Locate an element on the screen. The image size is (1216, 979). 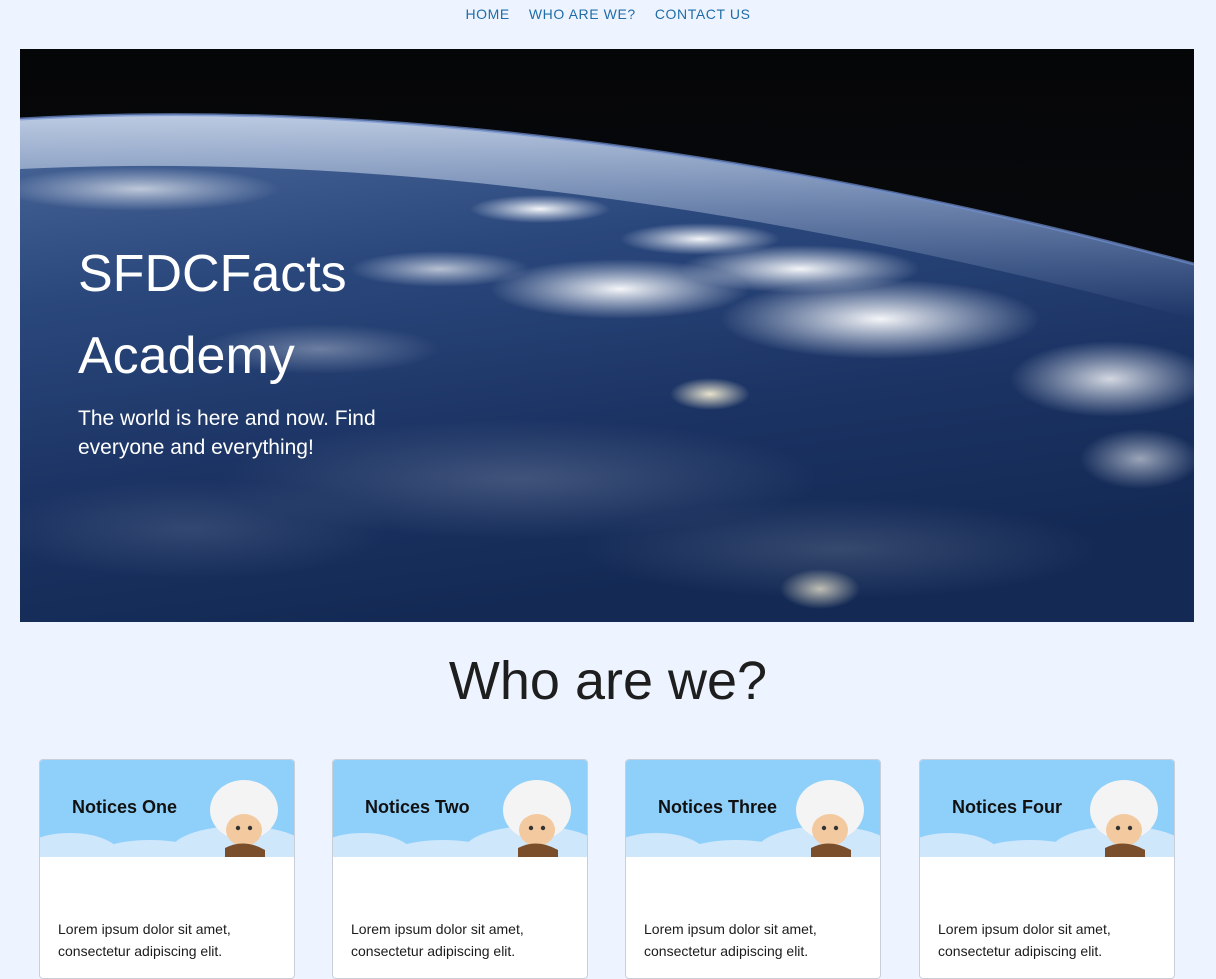
card-title: Notices Four is located at coordinates (1007, 807).